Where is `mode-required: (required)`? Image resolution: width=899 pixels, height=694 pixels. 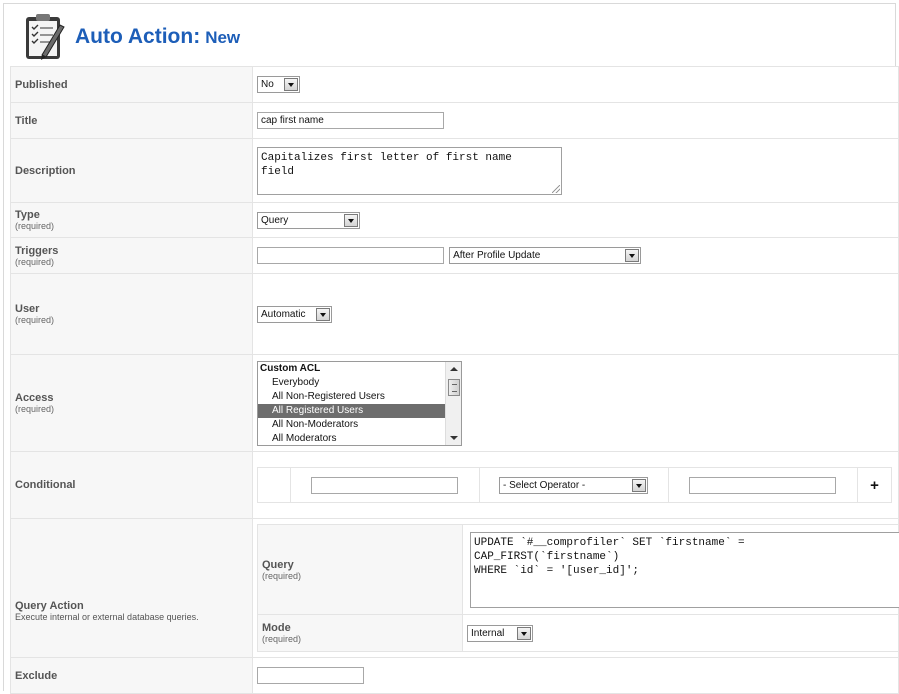 mode-required: (required) is located at coordinates (360, 639).